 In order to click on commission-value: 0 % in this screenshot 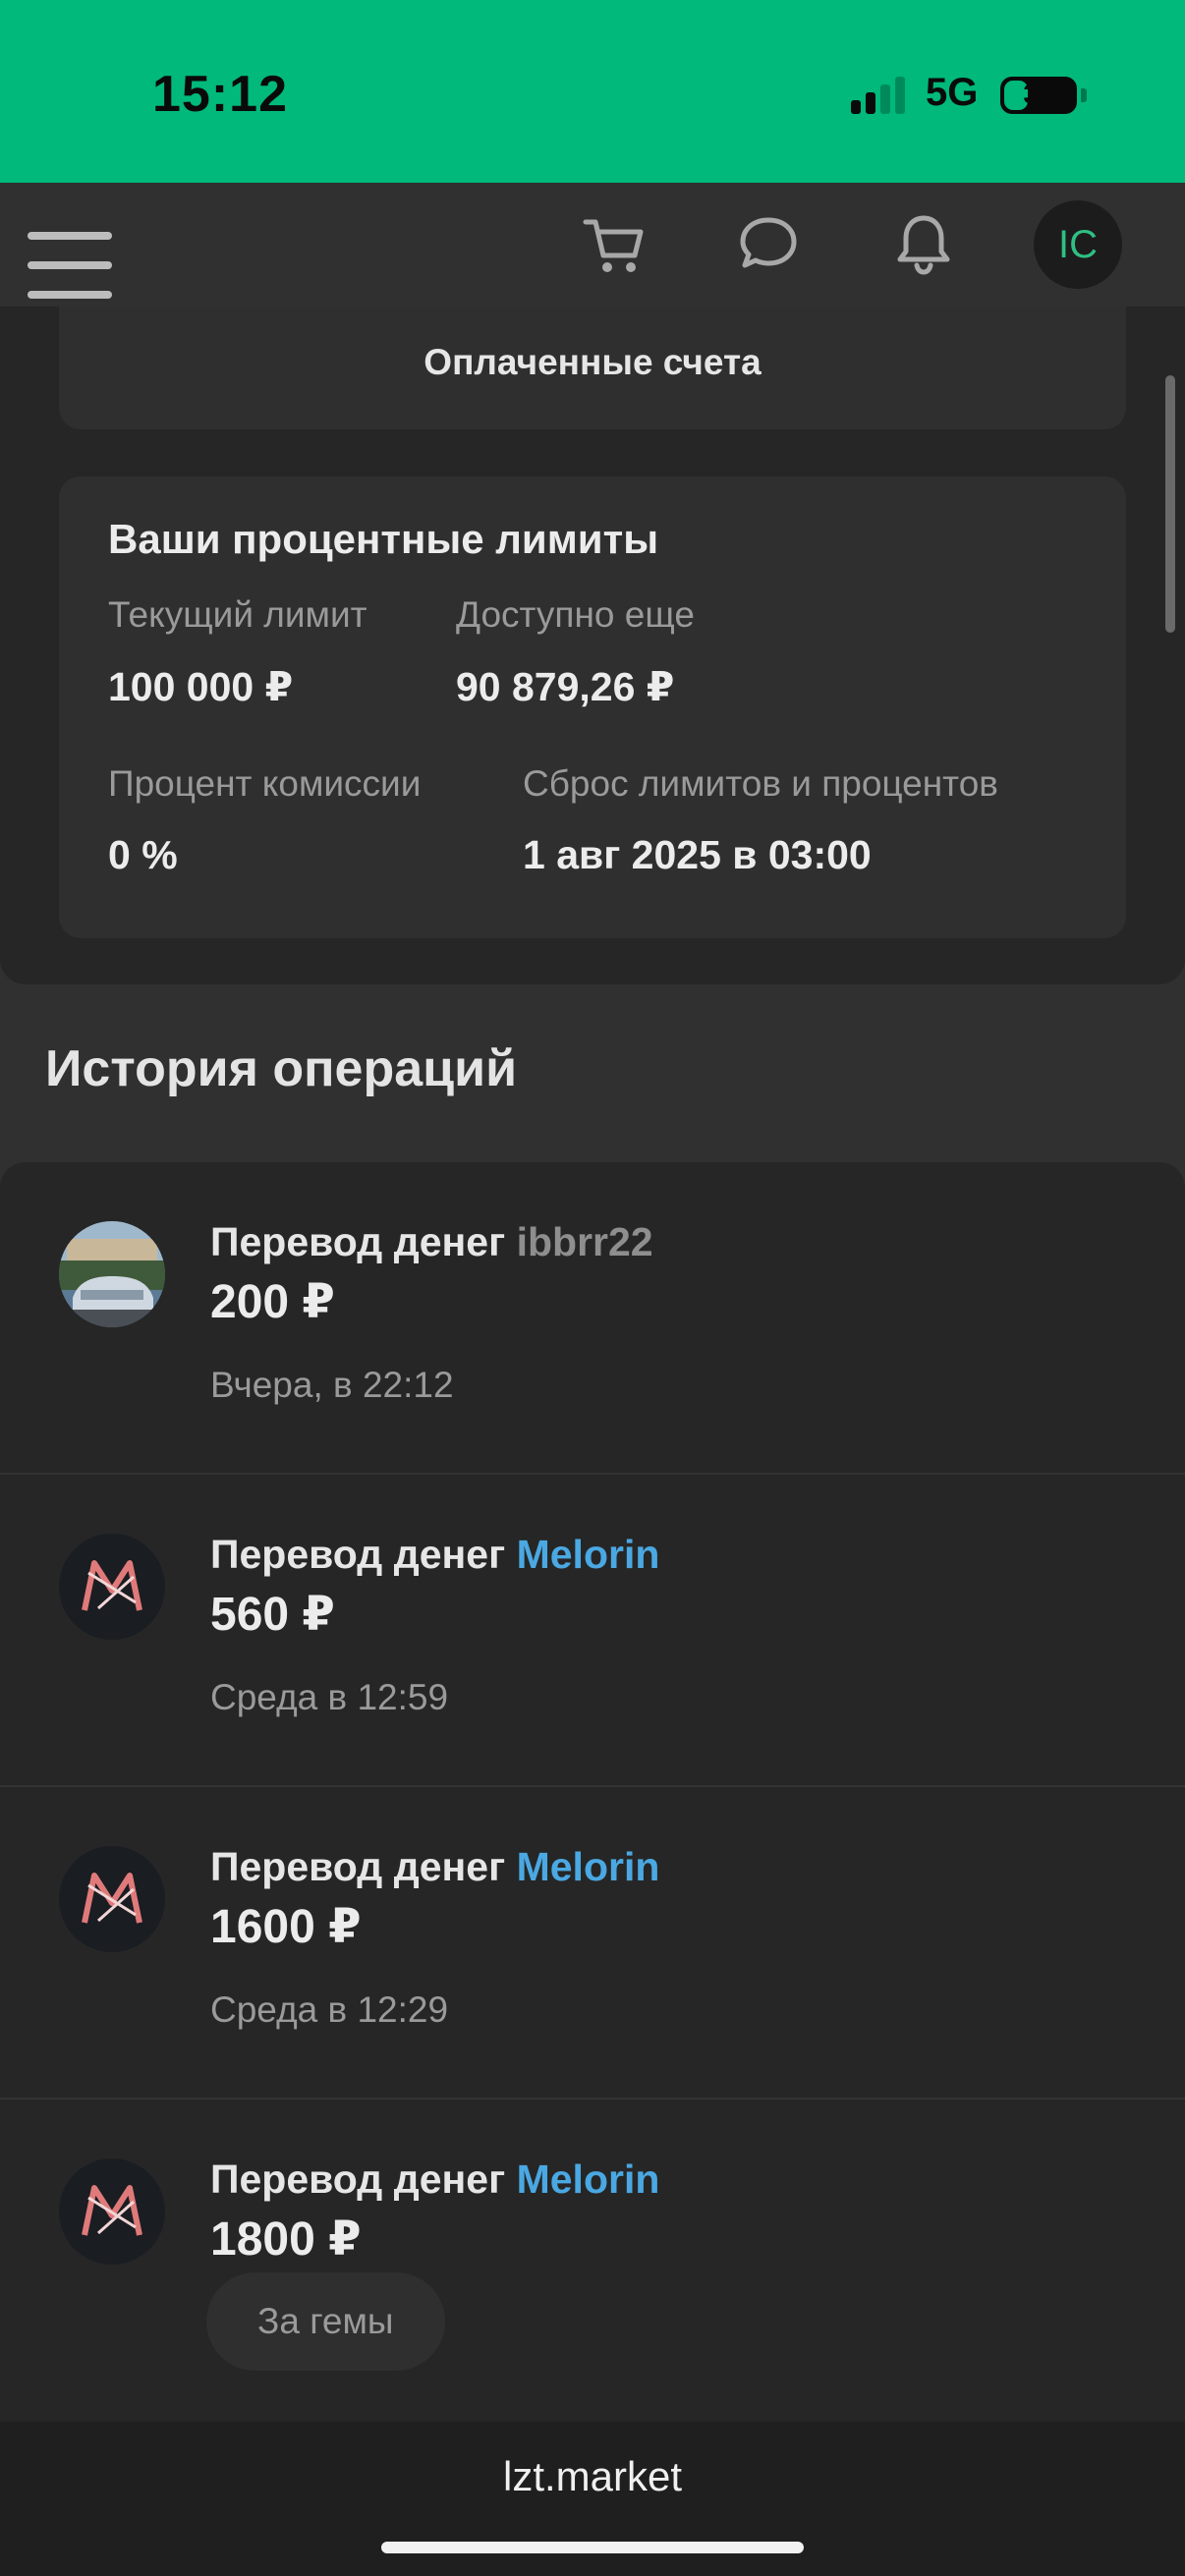, I will do `click(143, 854)`.